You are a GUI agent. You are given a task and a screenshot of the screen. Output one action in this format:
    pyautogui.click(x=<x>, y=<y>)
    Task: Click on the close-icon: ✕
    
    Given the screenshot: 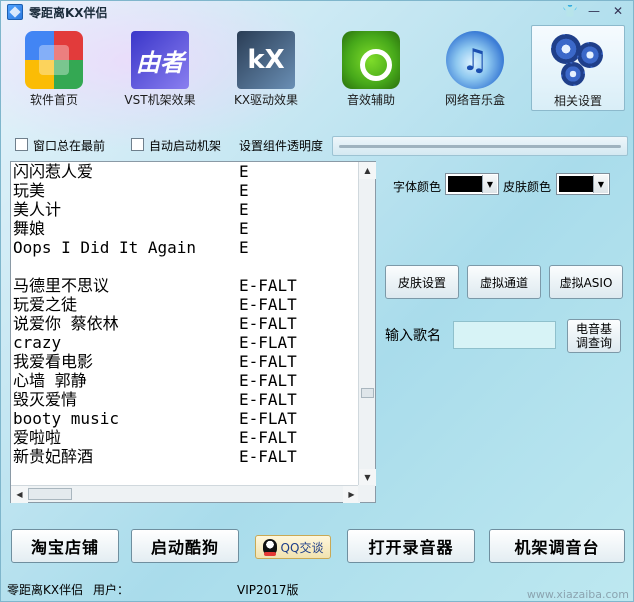 What is the action you would take?
    pyautogui.click(x=618, y=11)
    